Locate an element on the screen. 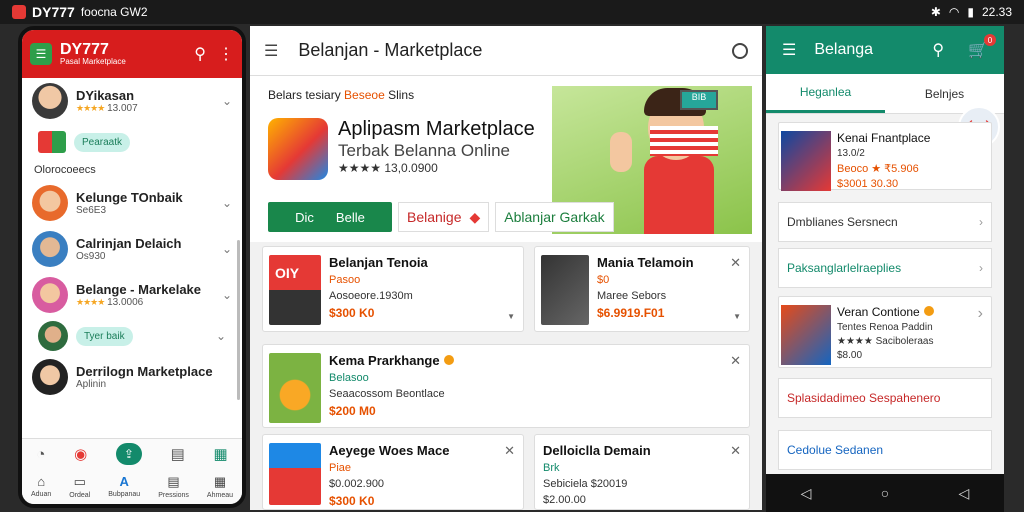  list-item: Splasidadimeo Sespahenero is located at coordinates (885, 398).